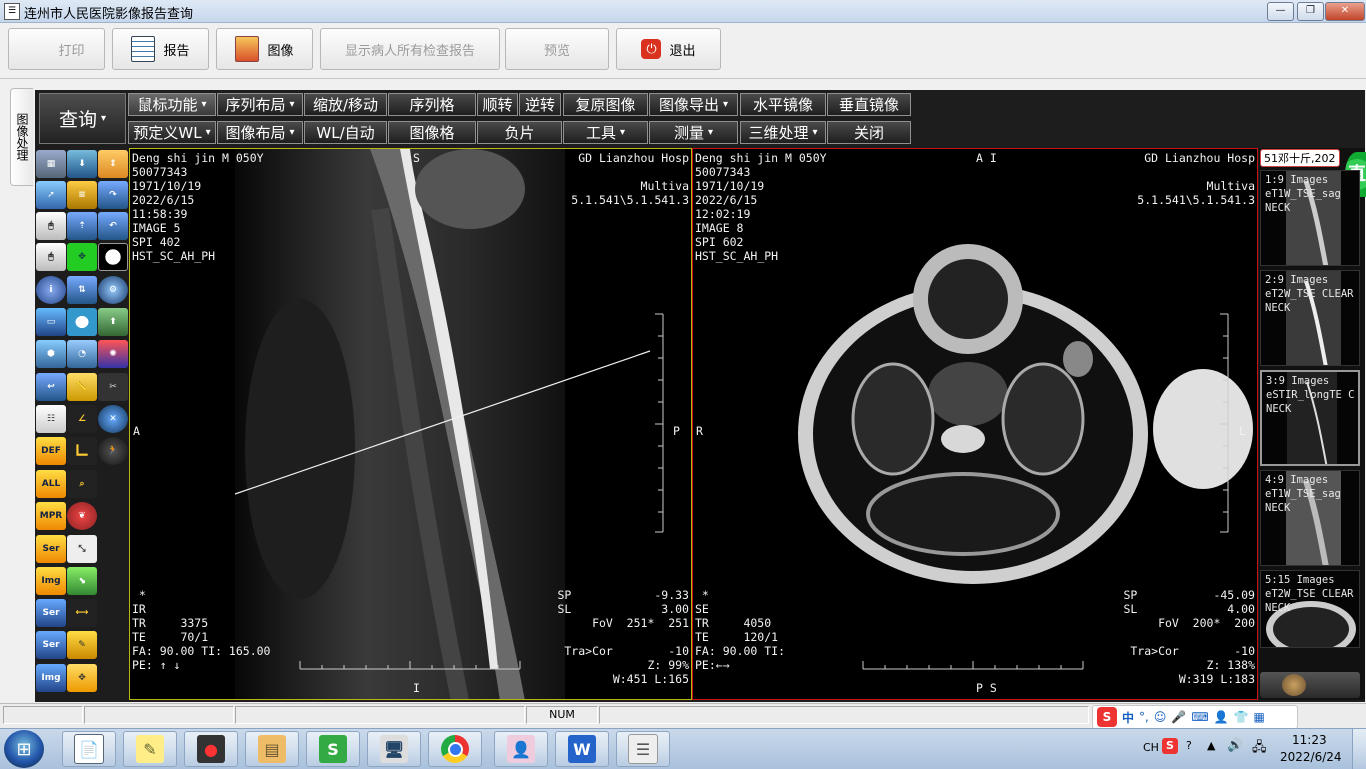  Describe the element at coordinates (51, 516) in the screenshot. I see `mpr-icon: MPR` at that location.